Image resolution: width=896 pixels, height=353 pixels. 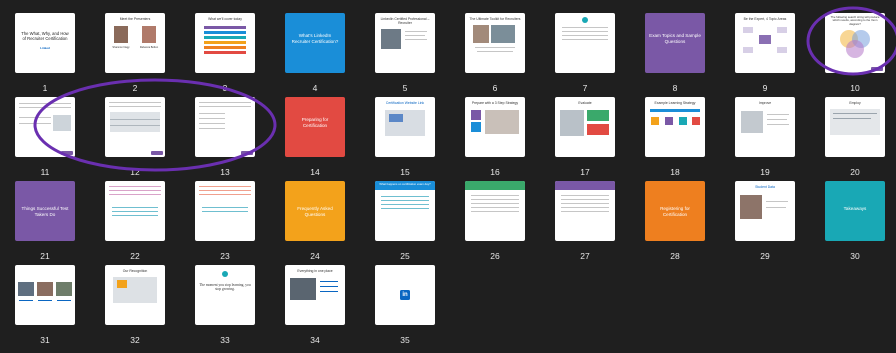 I want to click on slide-number: 34, so click(x=315, y=340).